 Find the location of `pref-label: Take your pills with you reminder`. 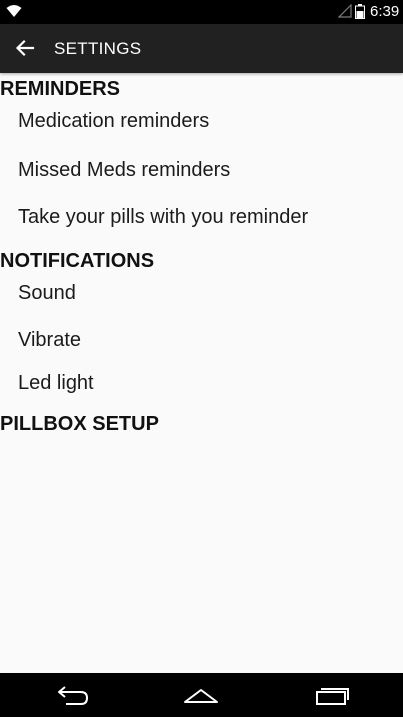

pref-label: Take your pills with you reminder is located at coordinates (163, 217).